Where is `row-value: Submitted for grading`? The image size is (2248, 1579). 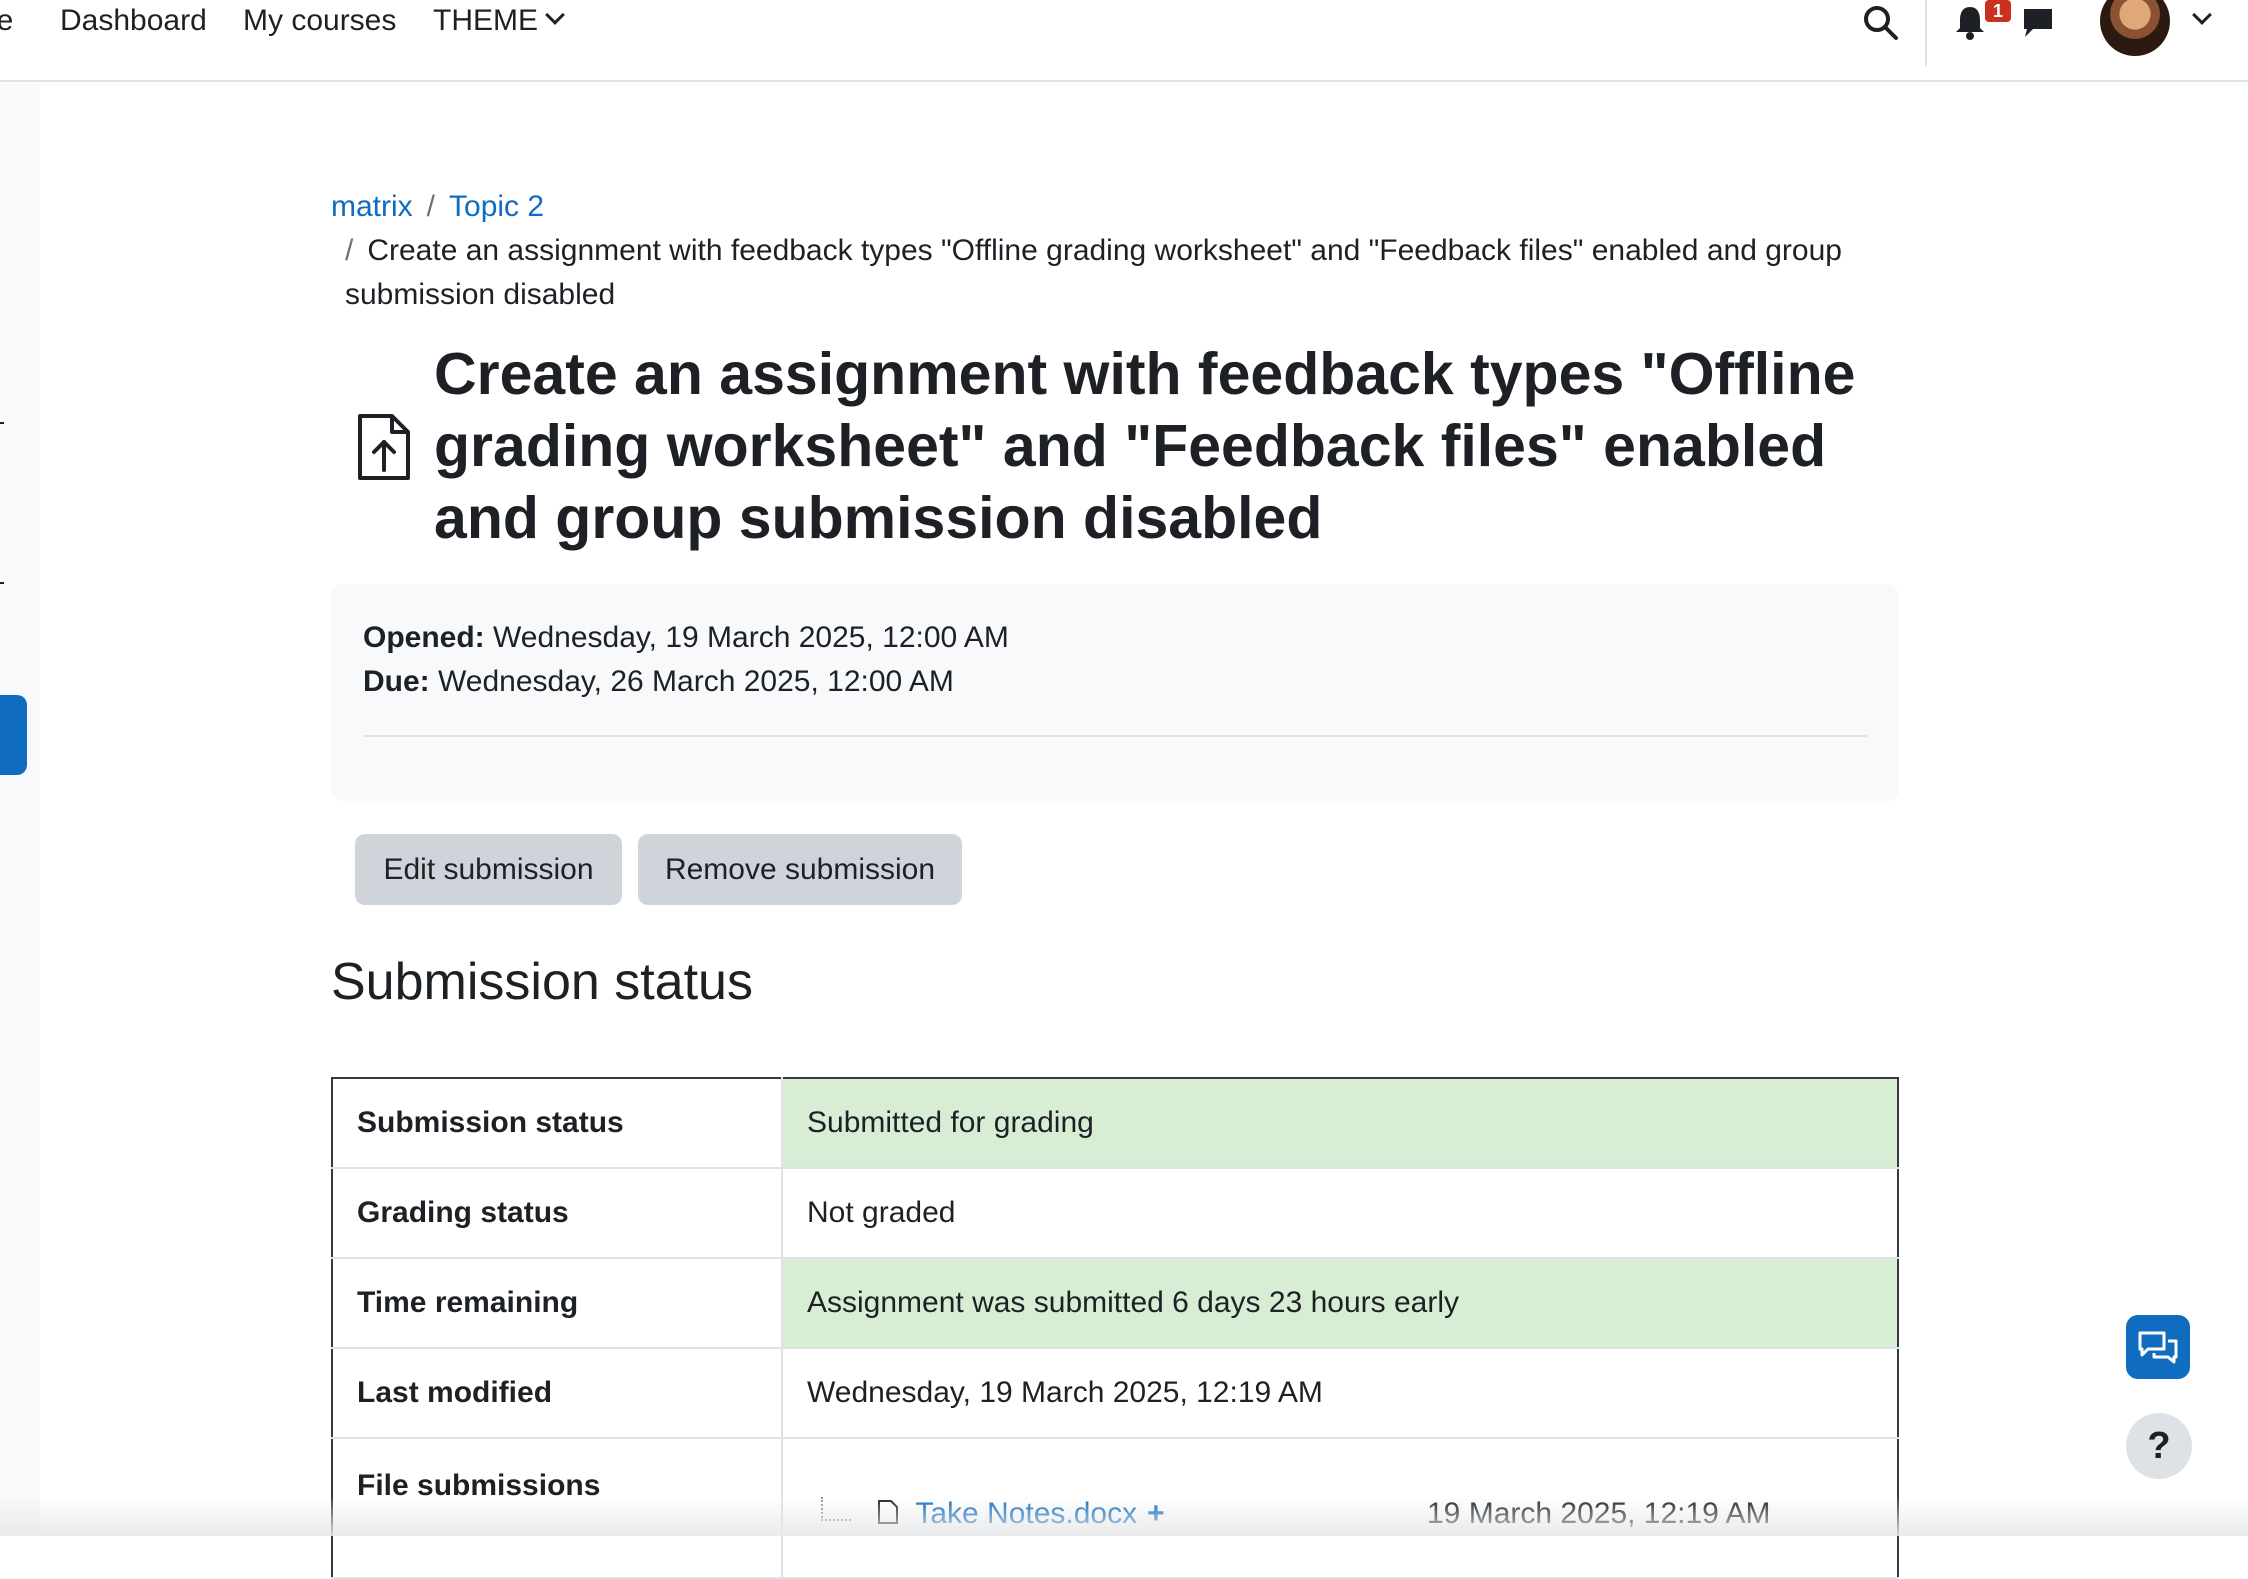
row-value: Submitted for grading is located at coordinates (1340, 1123).